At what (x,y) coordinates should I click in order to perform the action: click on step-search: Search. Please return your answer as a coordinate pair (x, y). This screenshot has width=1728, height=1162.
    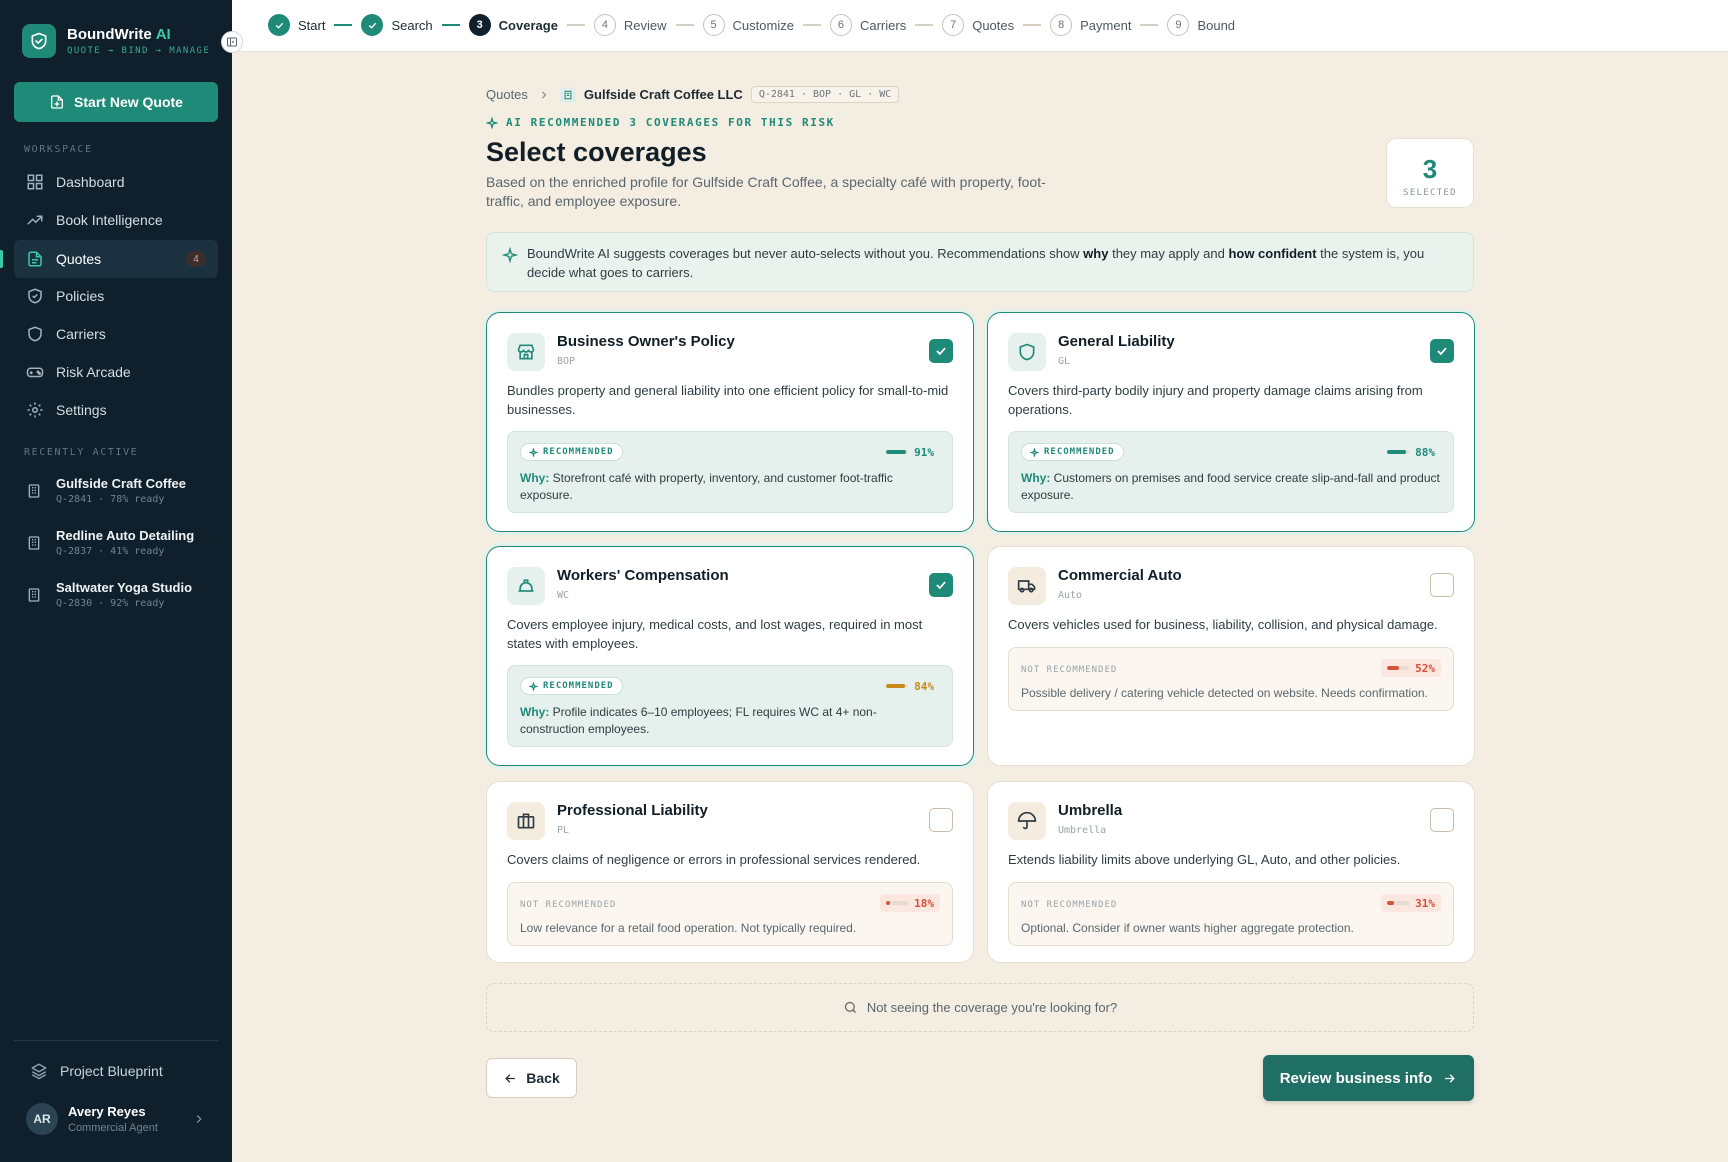
    Looking at the image, I should click on (397, 25).